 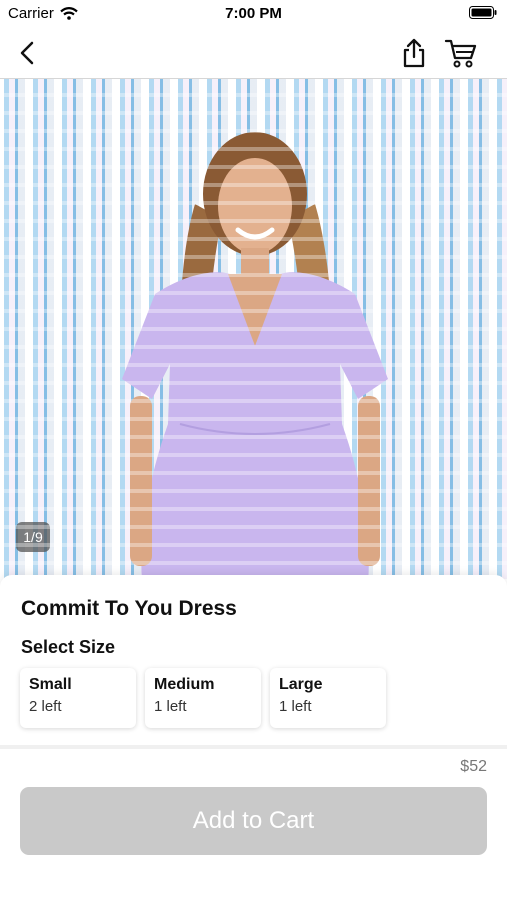 I want to click on status-bar: Carrier 7:00 PM, so click(x=253, y=14).